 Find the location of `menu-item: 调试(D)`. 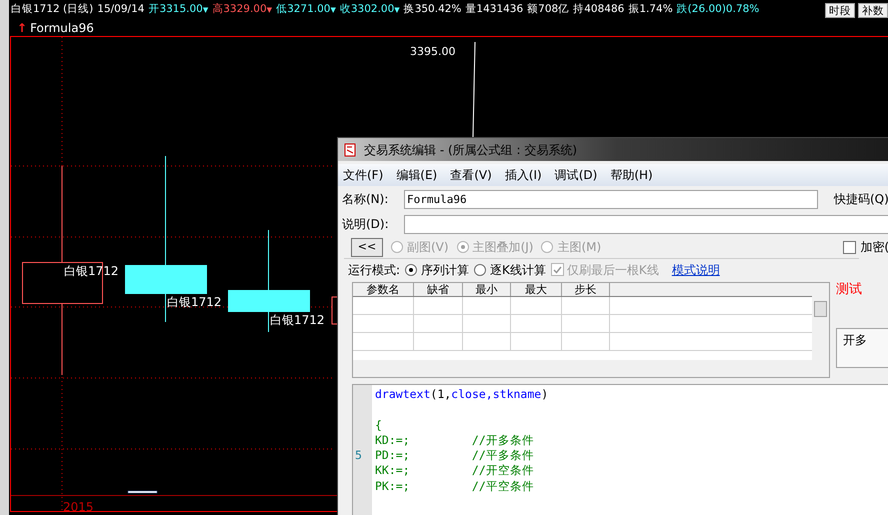

menu-item: 调试(D) is located at coordinates (576, 175).